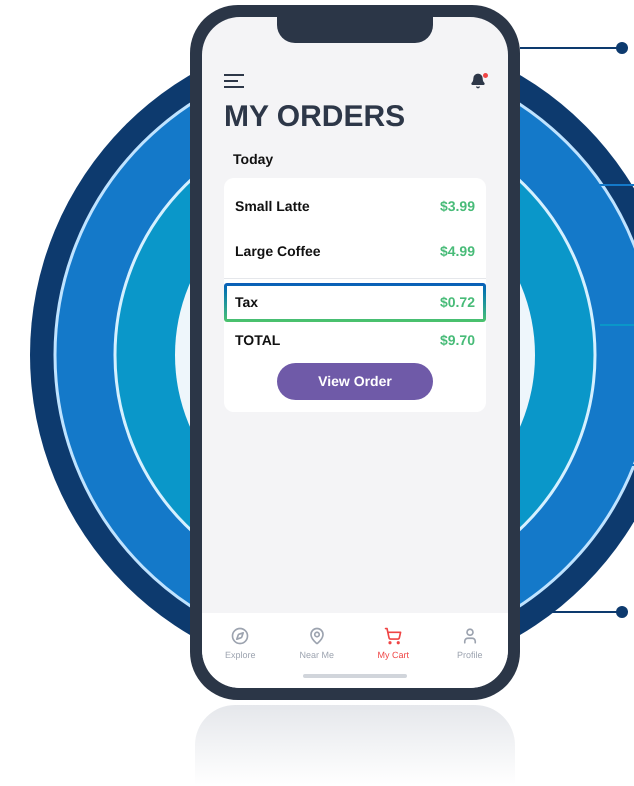 The image size is (634, 786). I want to click on page-title: MY ORDERS, so click(314, 117).